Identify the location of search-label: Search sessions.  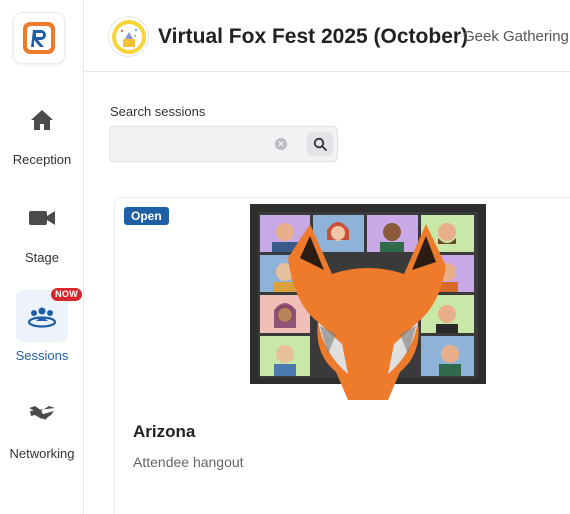
(158, 111).